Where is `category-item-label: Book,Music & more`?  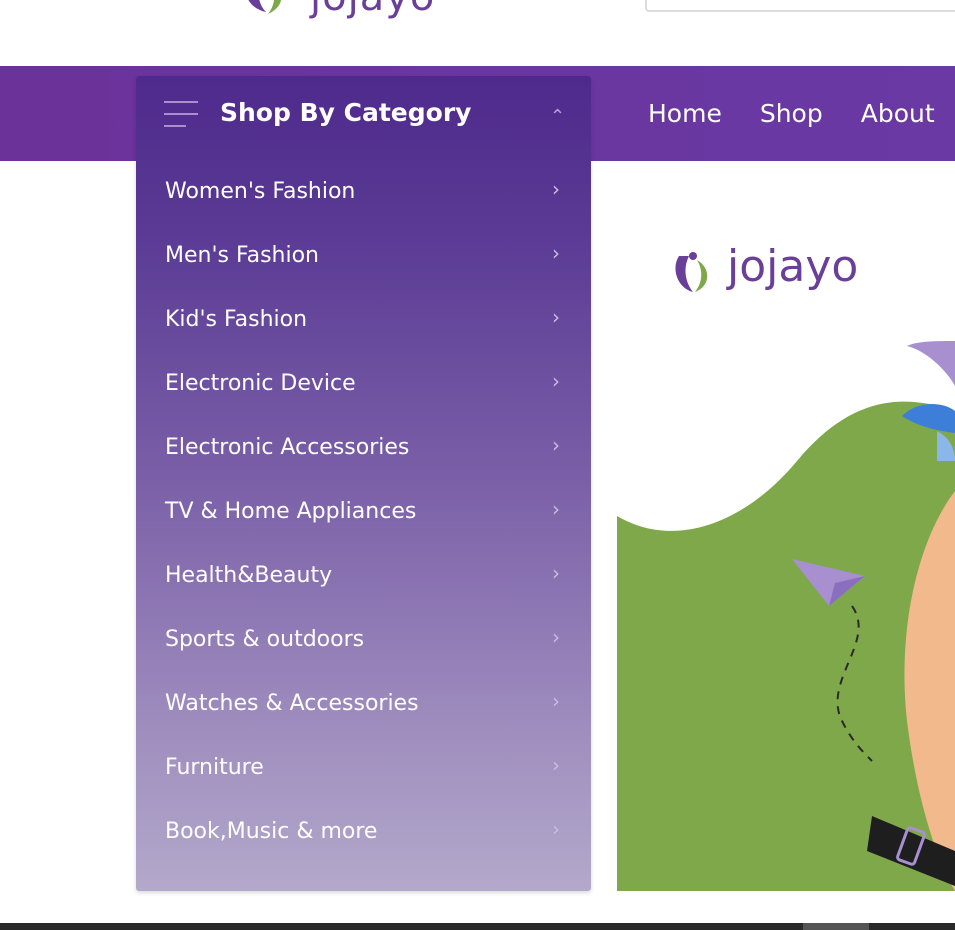
category-item-label: Book,Music & more is located at coordinates (271, 831).